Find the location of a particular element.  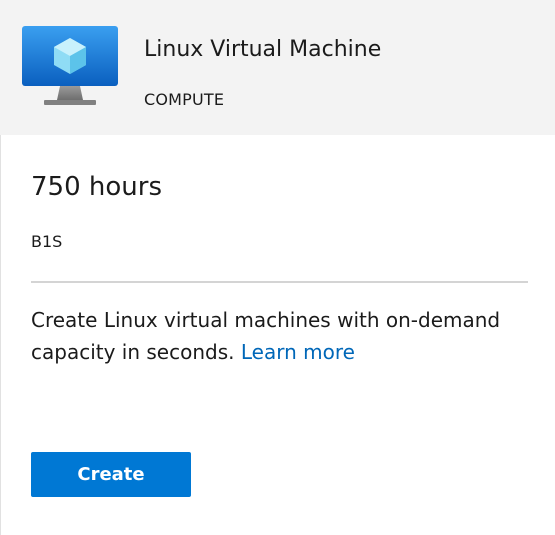

create-button: Create is located at coordinates (111, 474).